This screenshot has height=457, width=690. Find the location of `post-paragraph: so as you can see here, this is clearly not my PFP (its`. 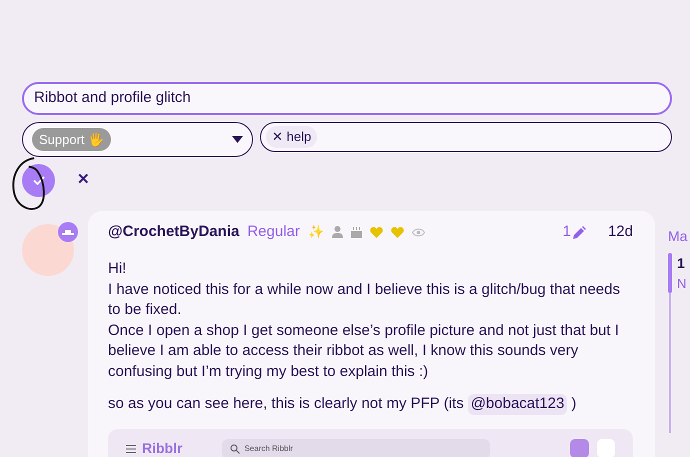

post-paragraph: so as you can see here, this is clearly not my PFP (its is located at coordinates (286, 404).